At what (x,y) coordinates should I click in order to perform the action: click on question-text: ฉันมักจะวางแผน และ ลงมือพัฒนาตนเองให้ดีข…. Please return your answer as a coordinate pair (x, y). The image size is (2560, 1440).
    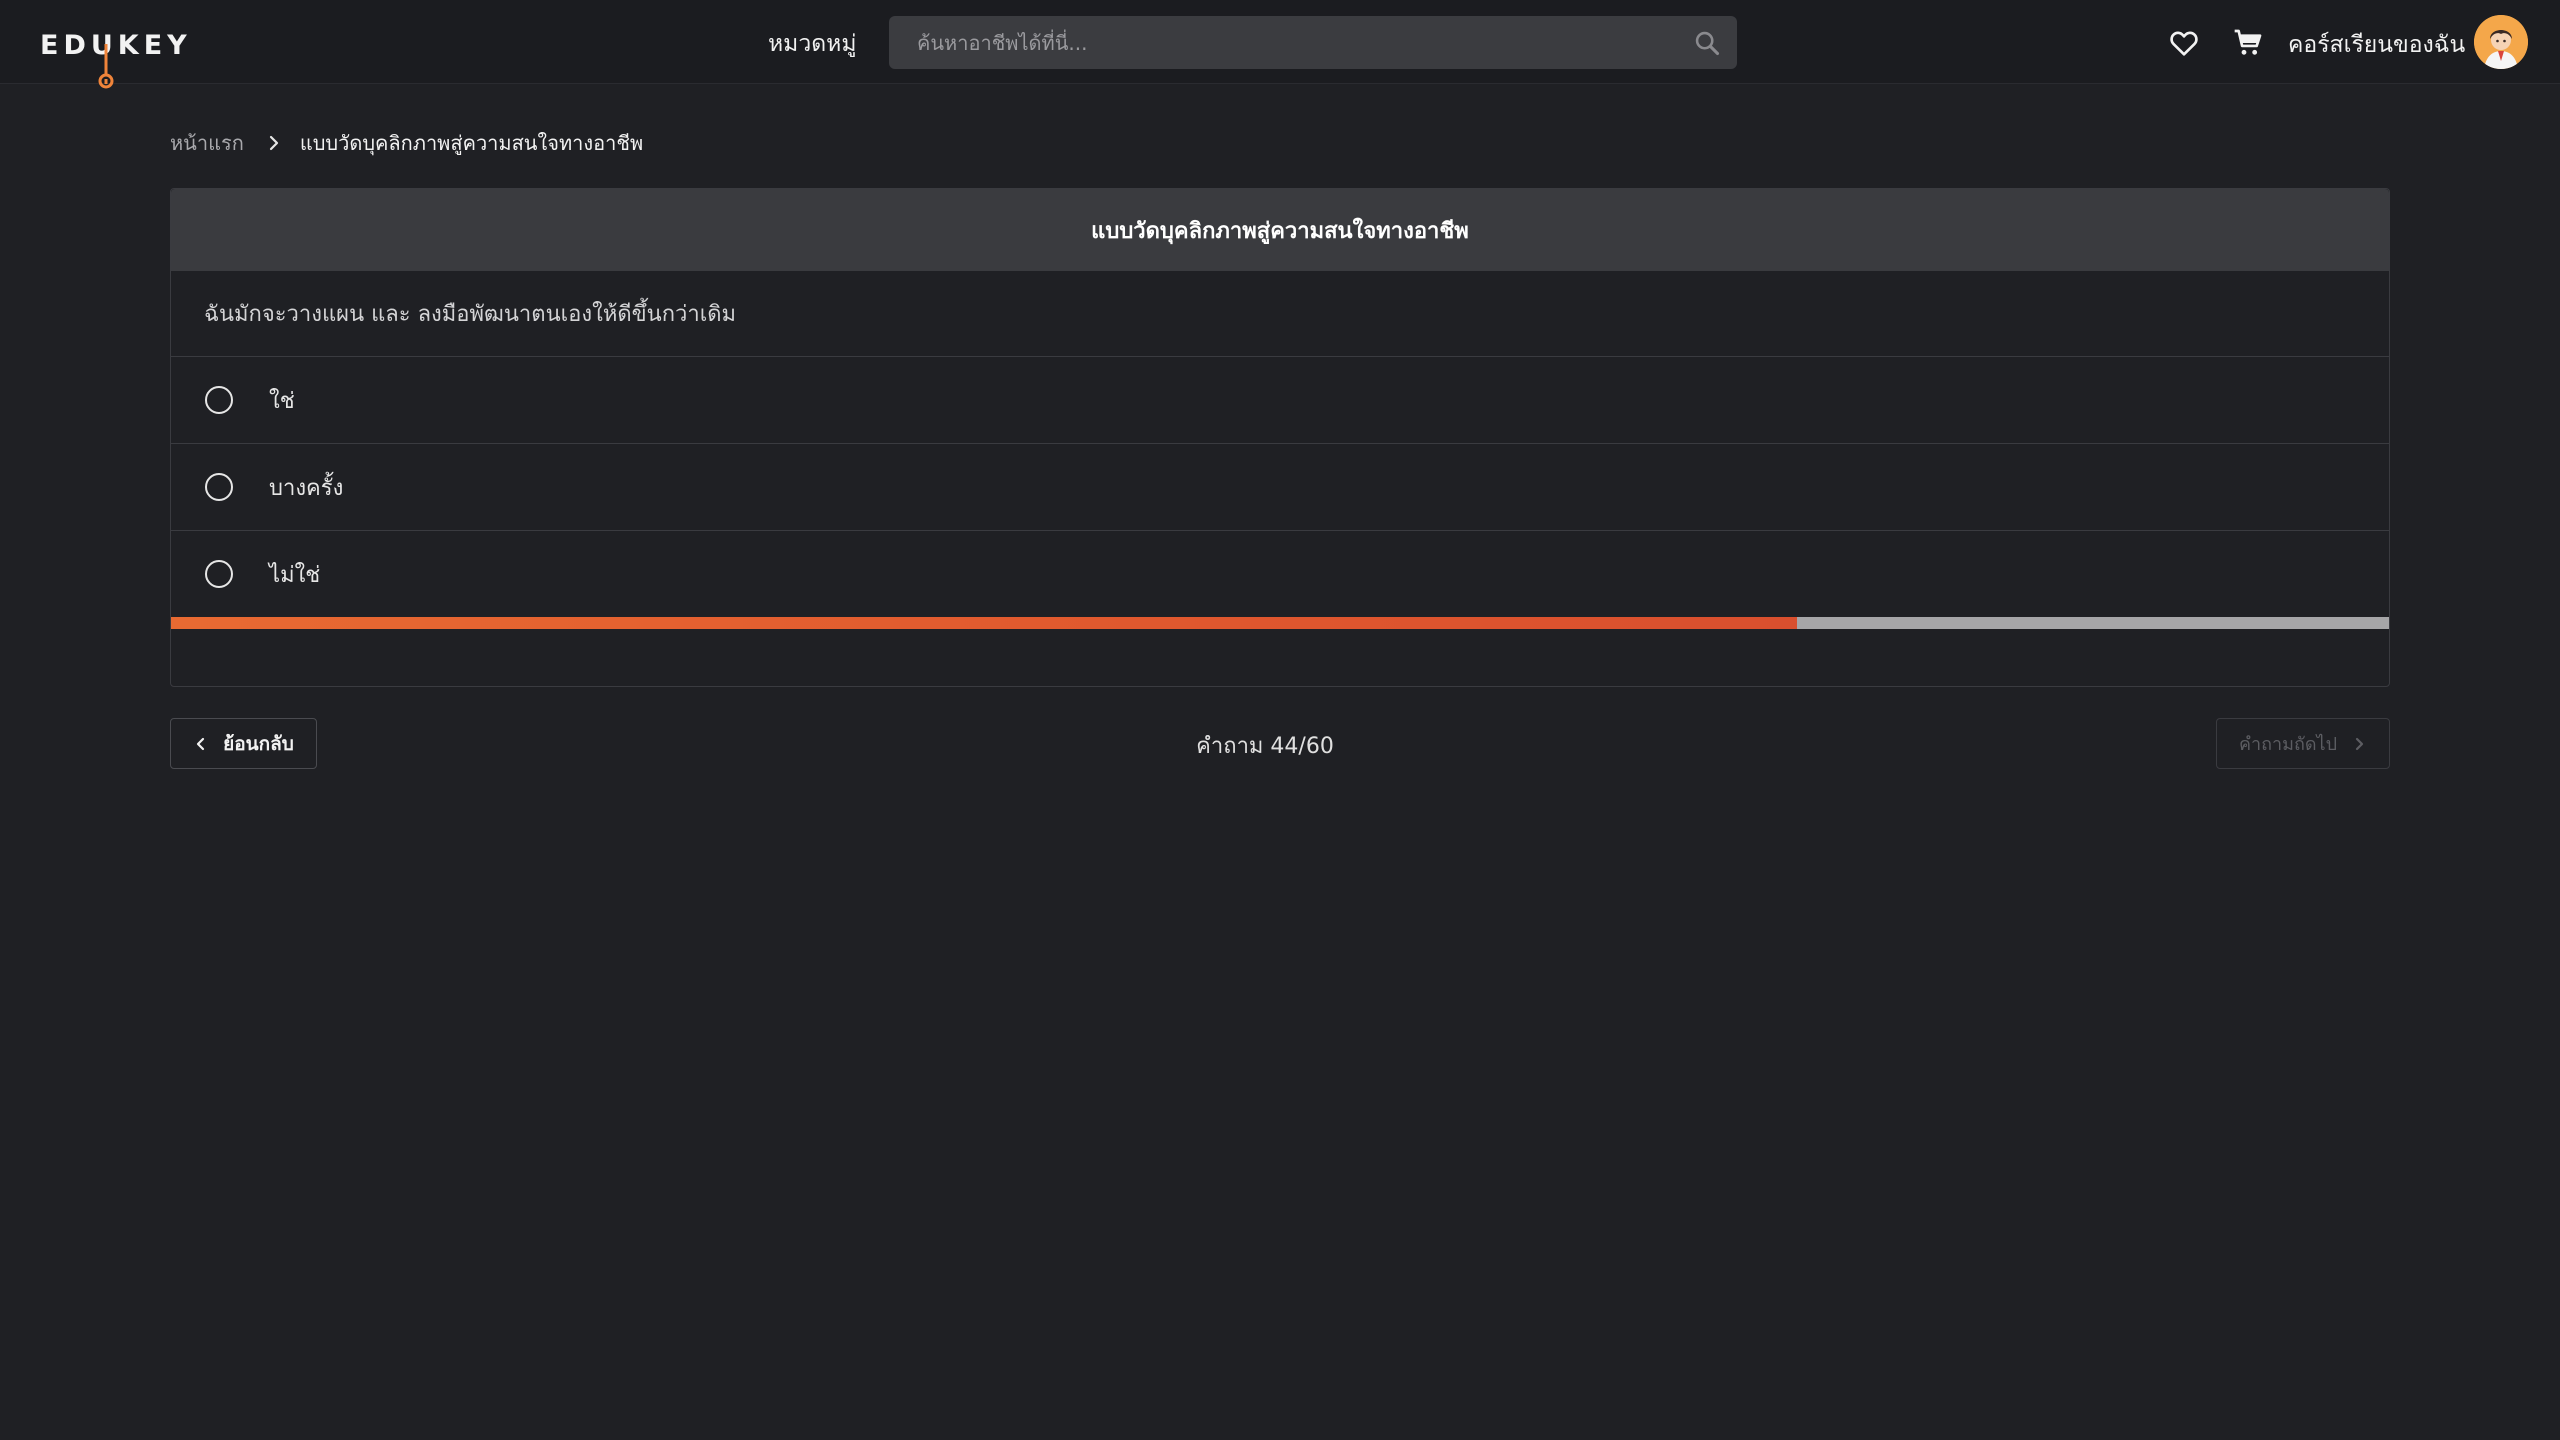
    Looking at the image, I should click on (1280, 314).